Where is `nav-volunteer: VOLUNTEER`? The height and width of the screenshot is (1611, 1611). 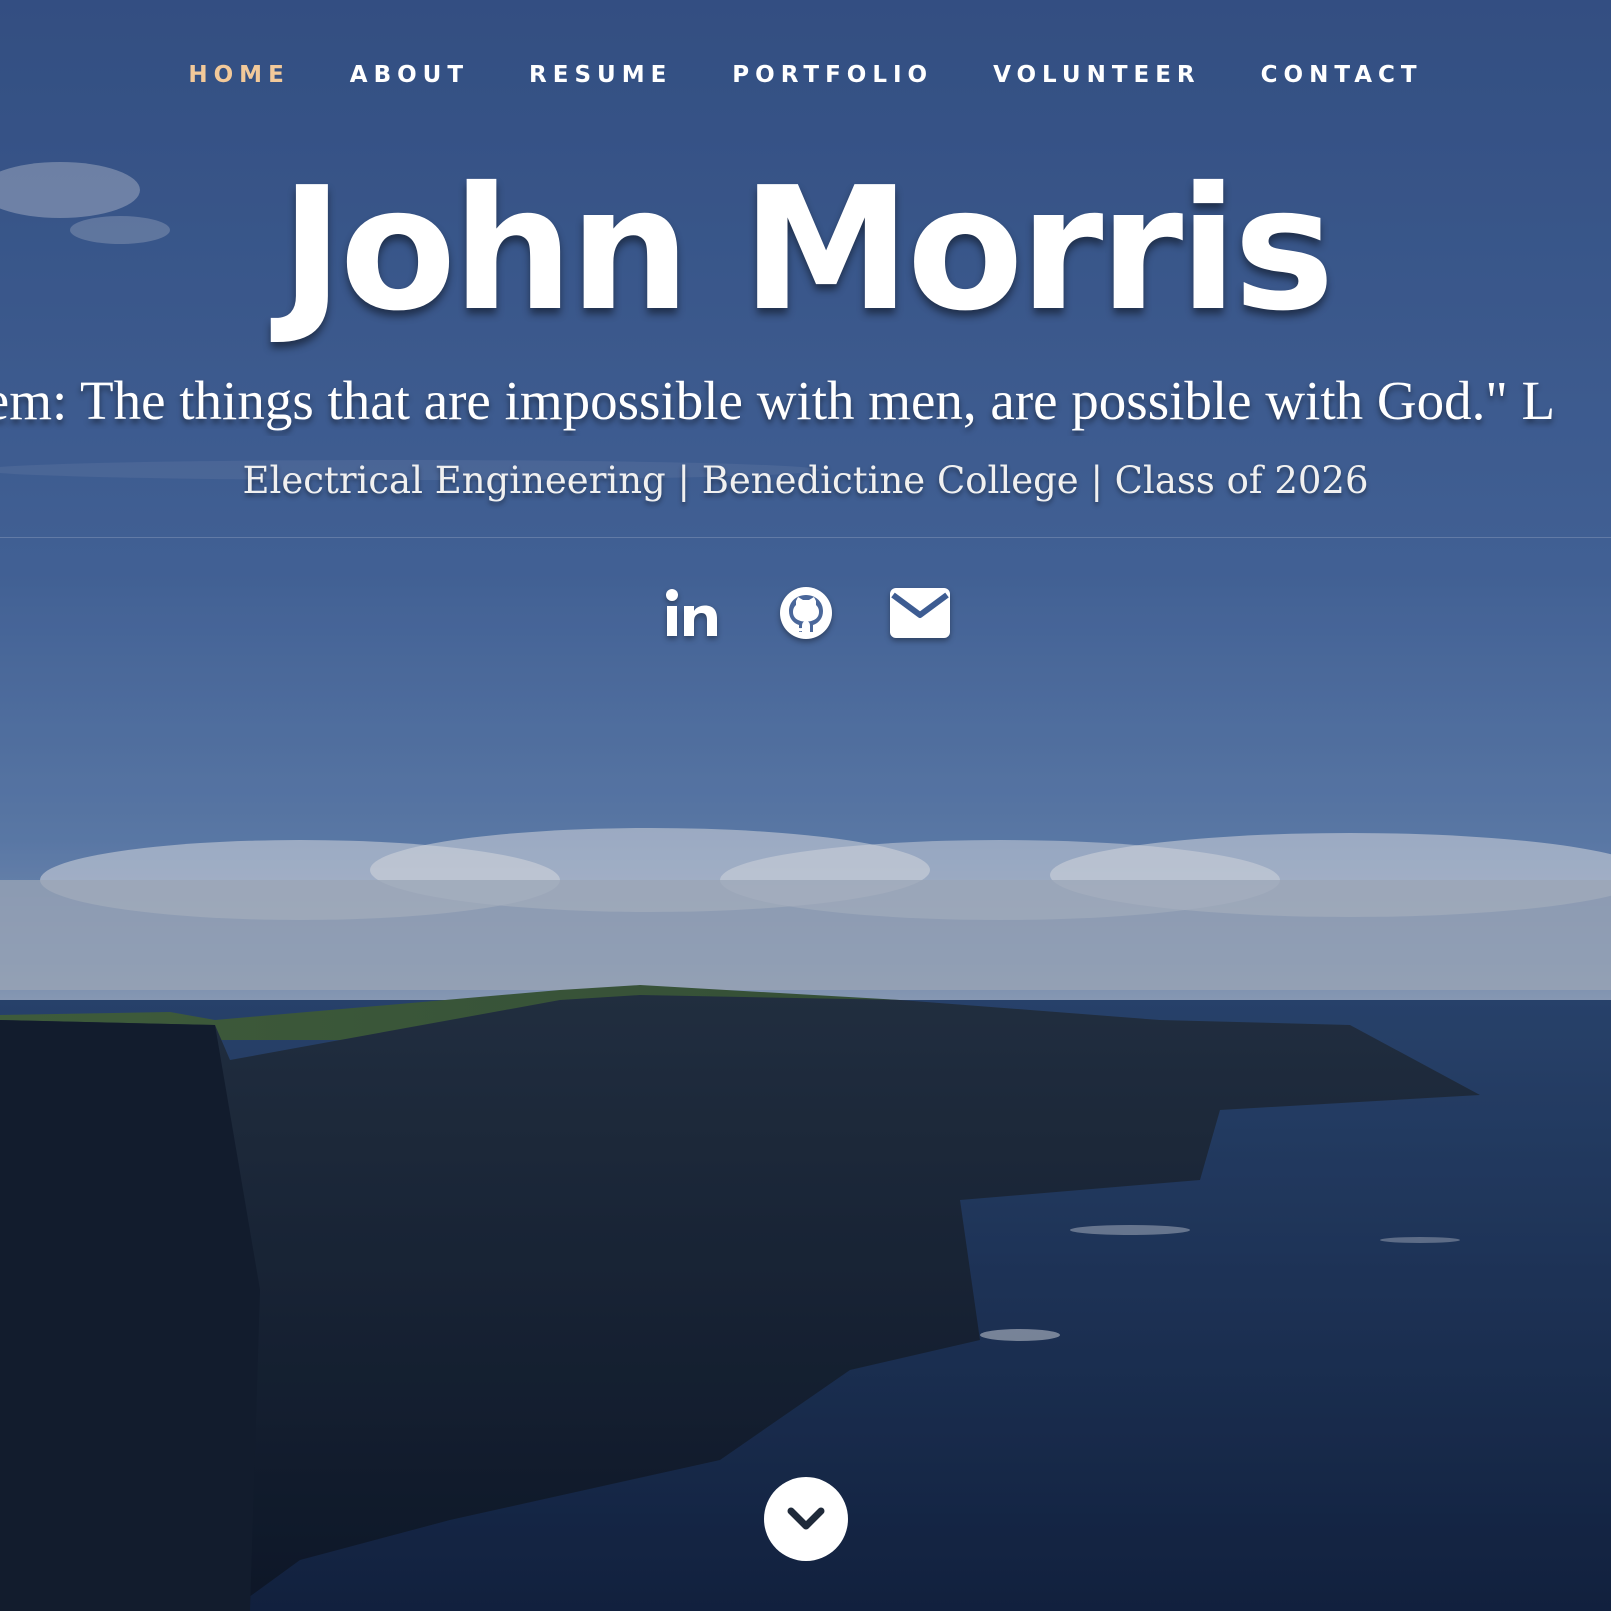 nav-volunteer: VOLUNTEER is located at coordinates (1097, 75).